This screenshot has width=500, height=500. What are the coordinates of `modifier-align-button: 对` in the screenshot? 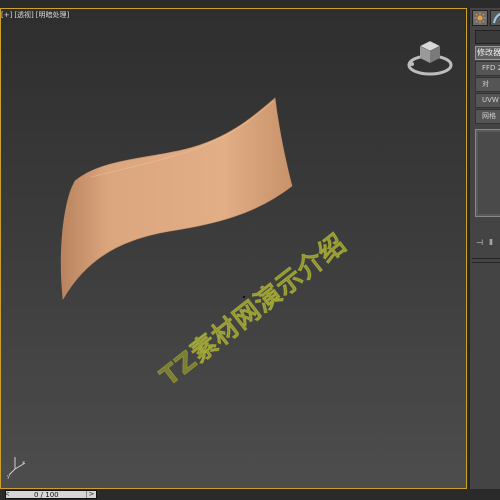 It's located at (487, 84).